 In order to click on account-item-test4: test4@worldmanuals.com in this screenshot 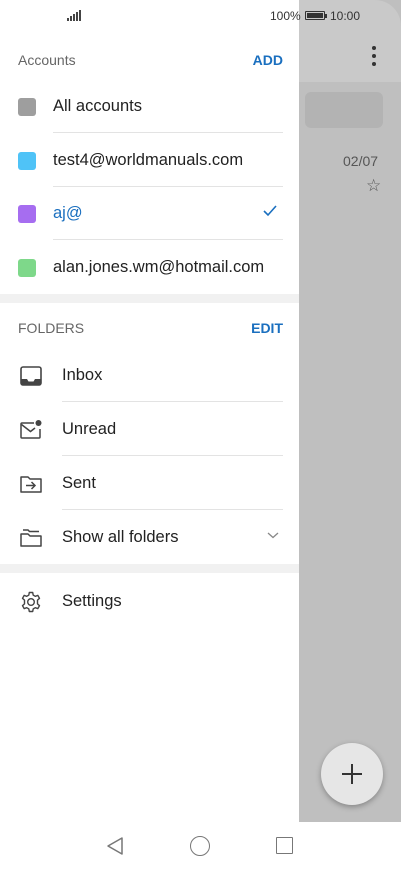, I will do `click(149, 160)`.